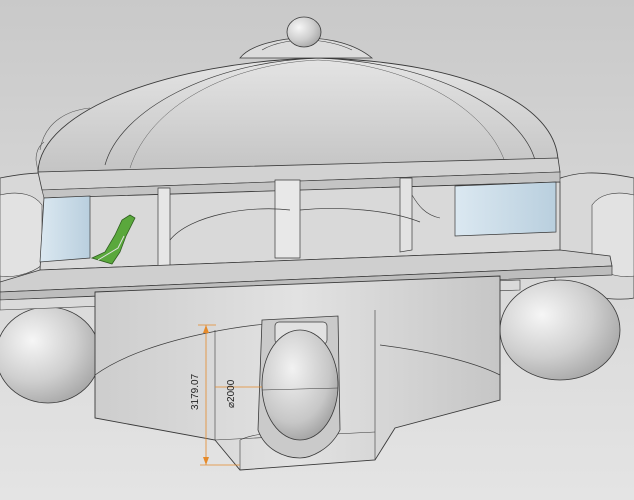  Describe the element at coordinates (299, 387) in the screenshot. I see `pressure-tank` at that location.